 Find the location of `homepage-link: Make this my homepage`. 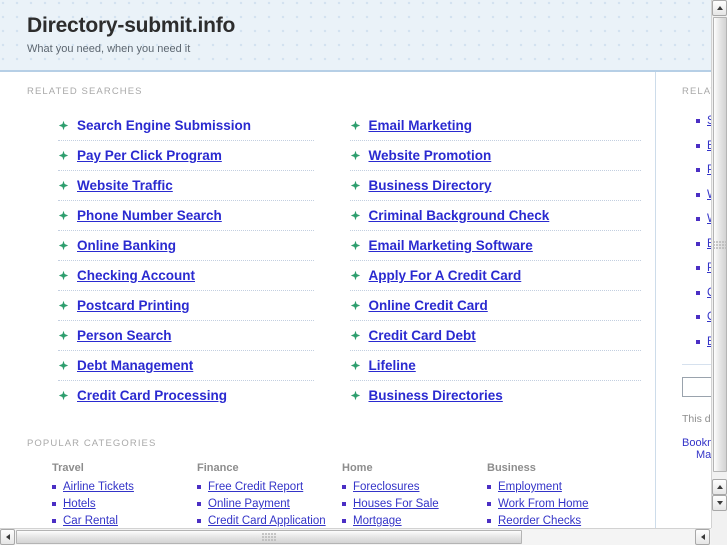

homepage-link: Make this my homepage is located at coordinates (696, 455).